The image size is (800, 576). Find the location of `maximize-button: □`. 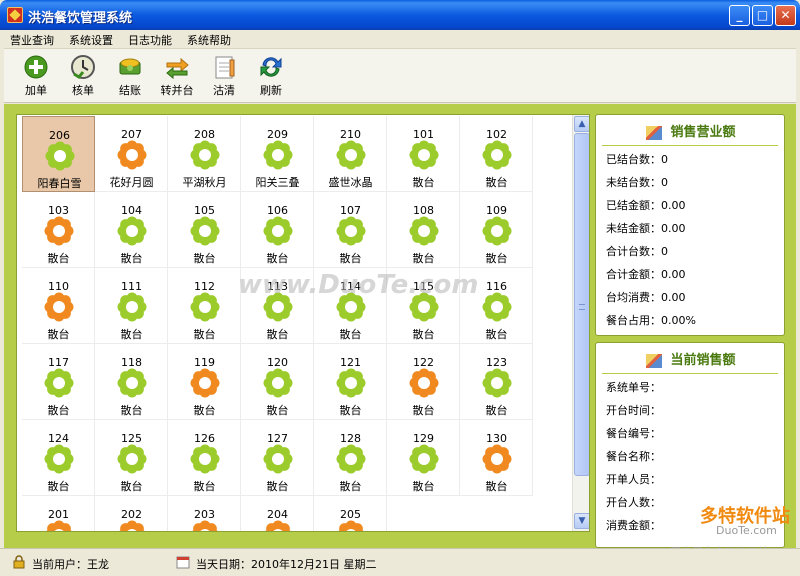

maximize-button: □ is located at coordinates (762, 15).